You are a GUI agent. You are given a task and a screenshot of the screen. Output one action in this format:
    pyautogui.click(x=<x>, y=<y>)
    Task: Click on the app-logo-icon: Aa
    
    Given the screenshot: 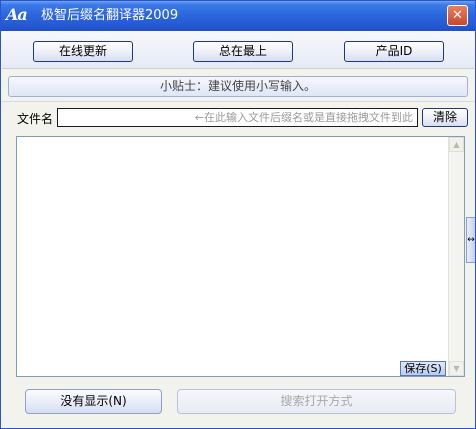 What is the action you would take?
    pyautogui.click(x=17, y=14)
    